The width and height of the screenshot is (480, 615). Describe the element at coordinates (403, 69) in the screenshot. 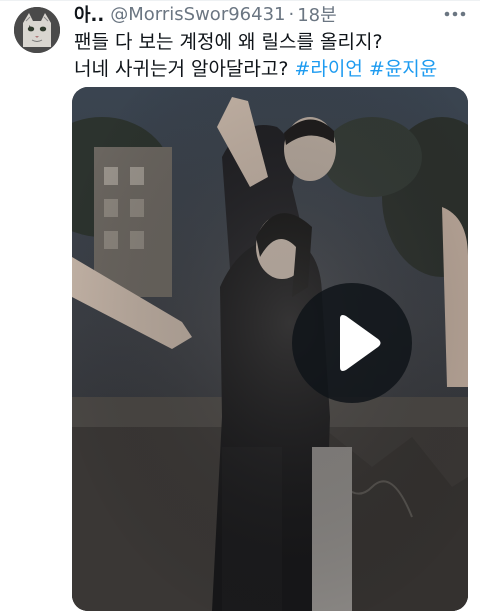

I see `hashtag-link: #윤지윤` at that location.